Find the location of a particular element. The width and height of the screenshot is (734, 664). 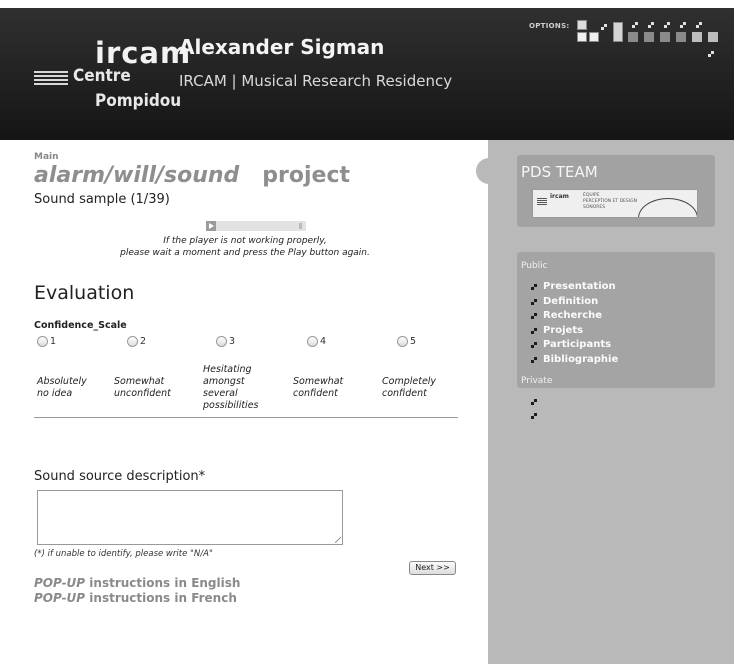

color-arrow-1-icon is located at coordinates (635, 25).